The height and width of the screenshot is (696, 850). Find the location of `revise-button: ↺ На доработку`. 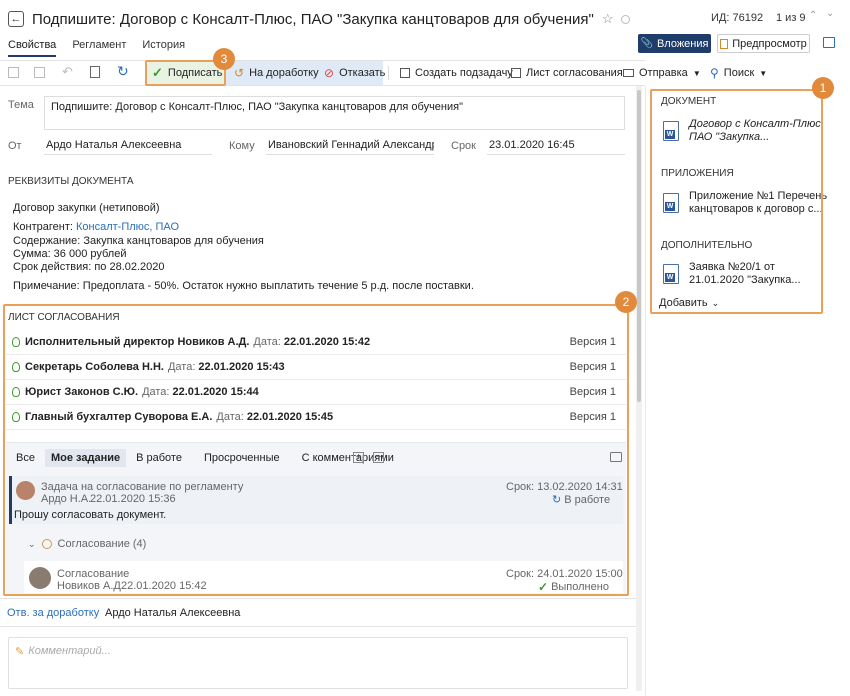

revise-button: ↺ На доработку is located at coordinates (276, 73).